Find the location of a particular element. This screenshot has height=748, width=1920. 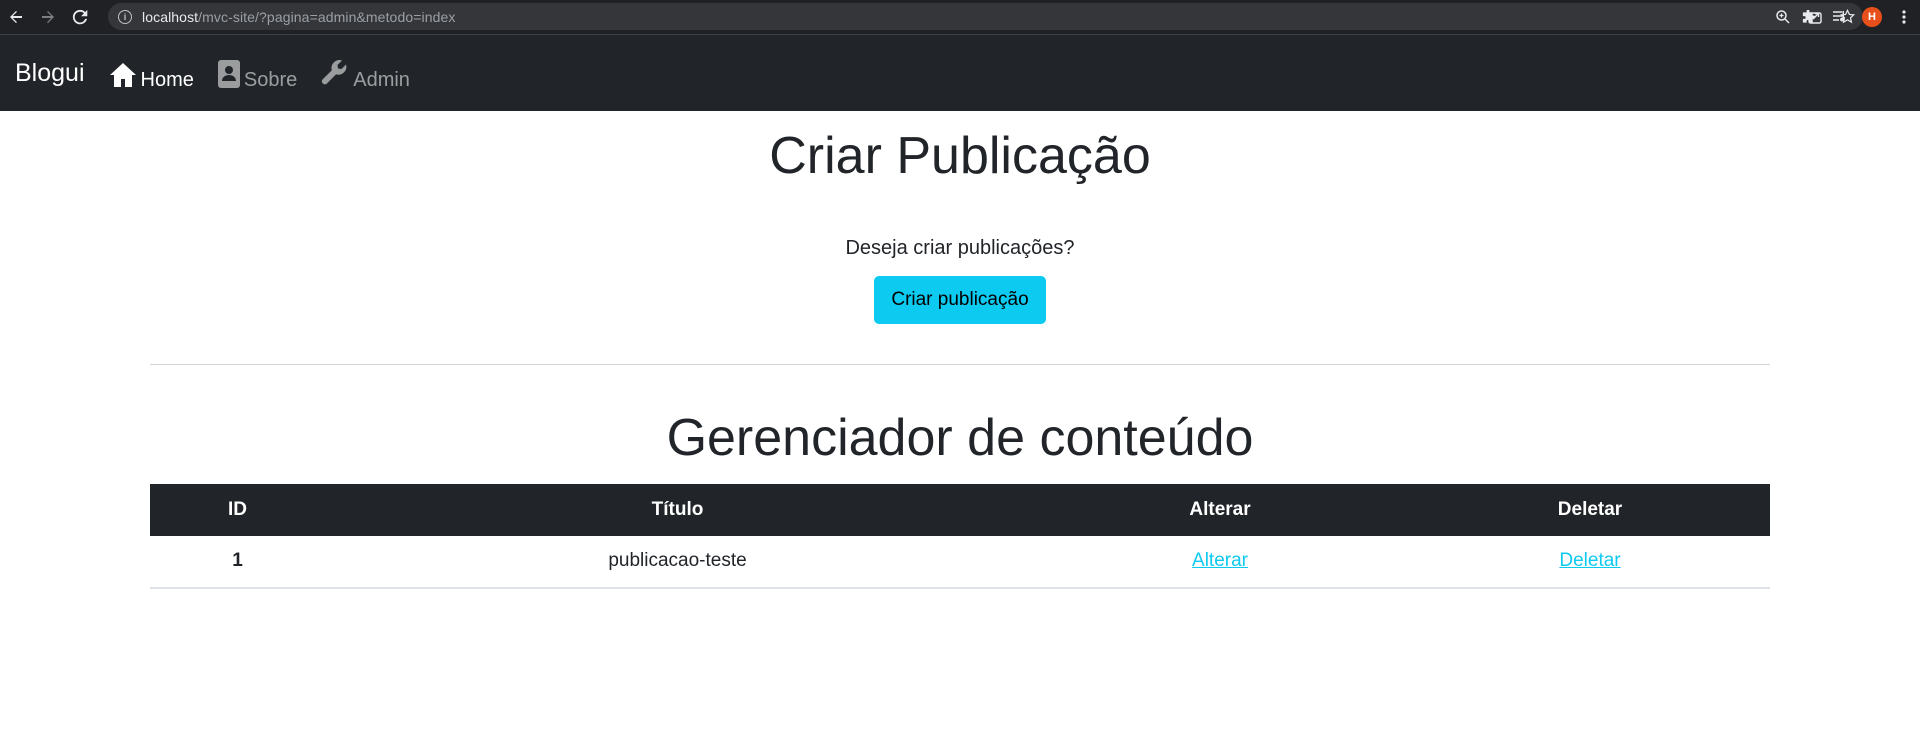

wrench-icon is located at coordinates (334, 72).